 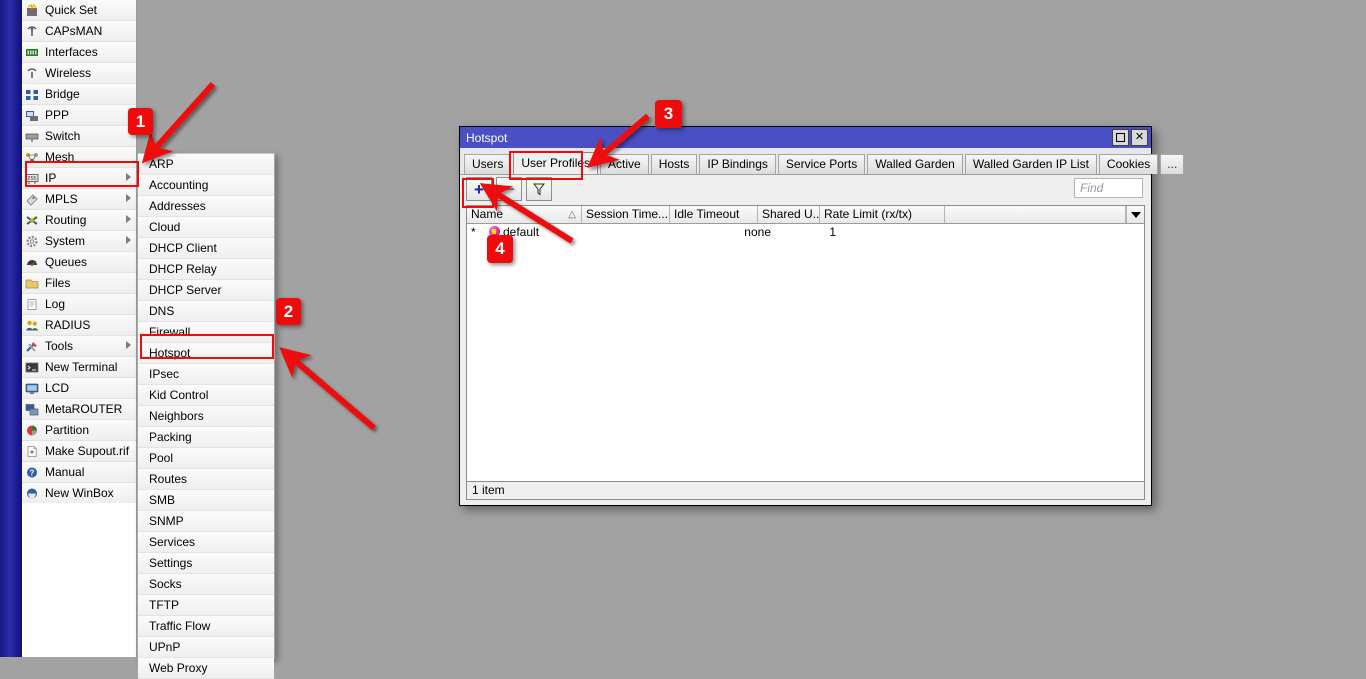 I want to click on menu-item-radius: RADIUS, so click(x=79, y=325).